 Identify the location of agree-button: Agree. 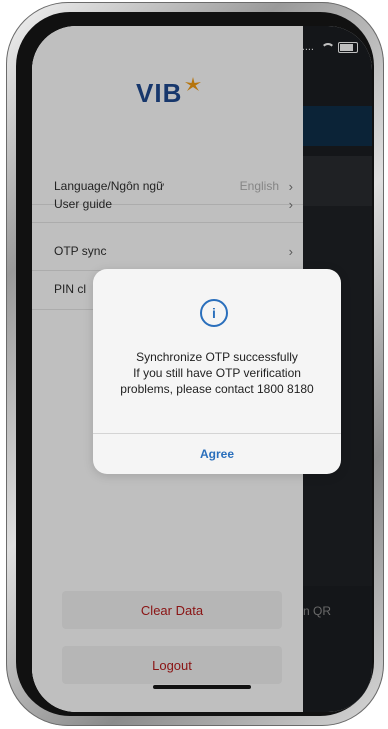
(217, 454).